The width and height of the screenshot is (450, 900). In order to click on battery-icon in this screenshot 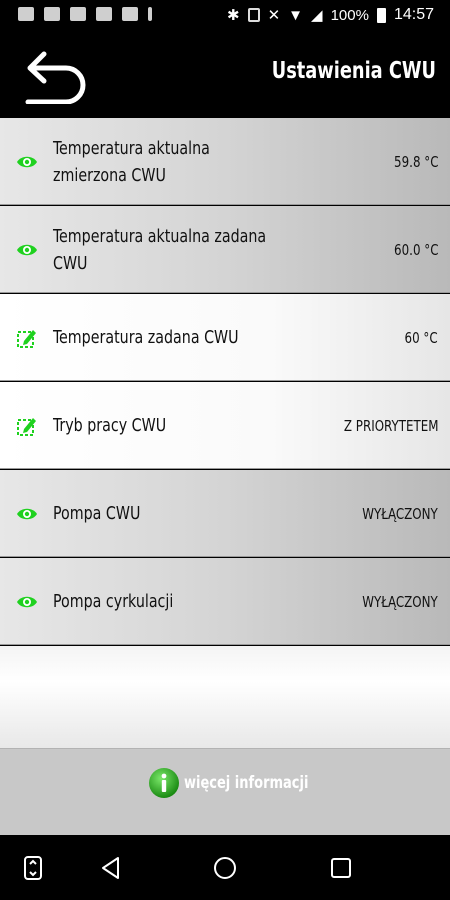, I will do `click(381, 15)`.